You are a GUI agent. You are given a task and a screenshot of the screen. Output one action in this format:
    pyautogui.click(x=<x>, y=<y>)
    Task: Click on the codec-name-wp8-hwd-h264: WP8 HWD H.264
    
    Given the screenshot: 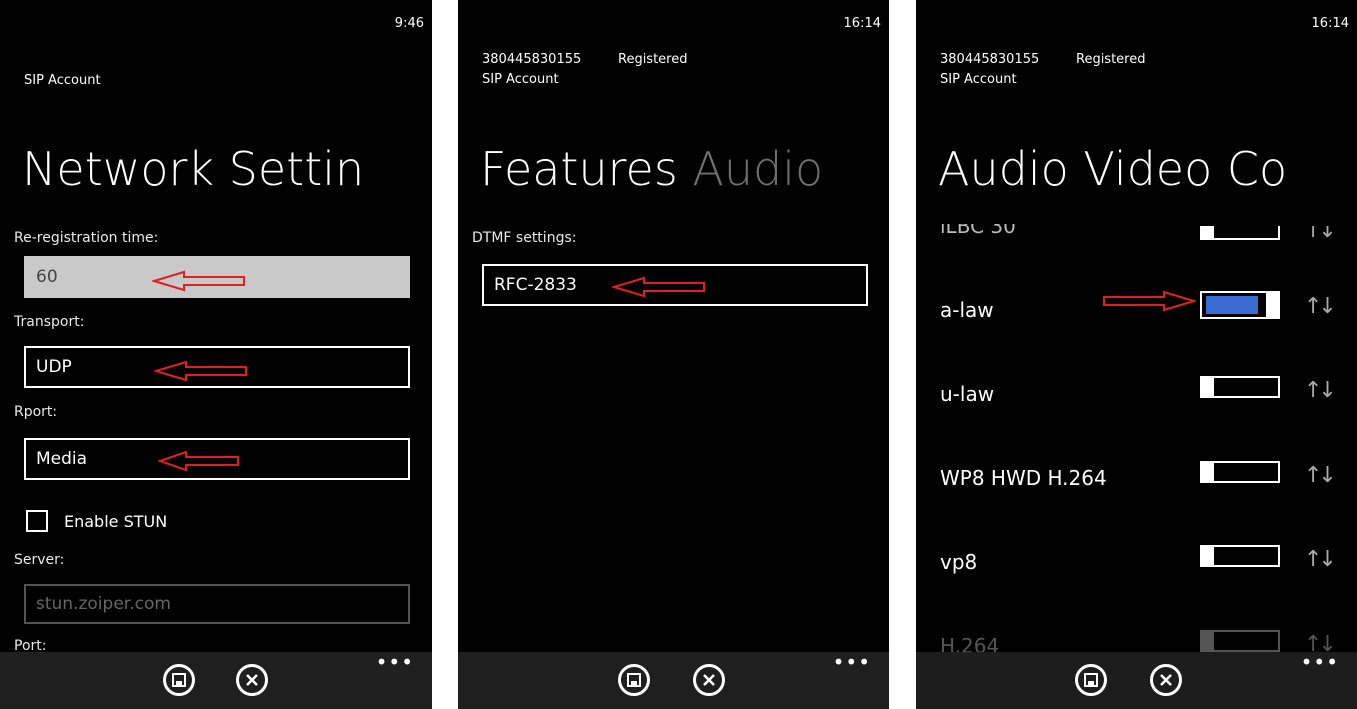 What is the action you would take?
    pyautogui.click(x=1023, y=478)
    